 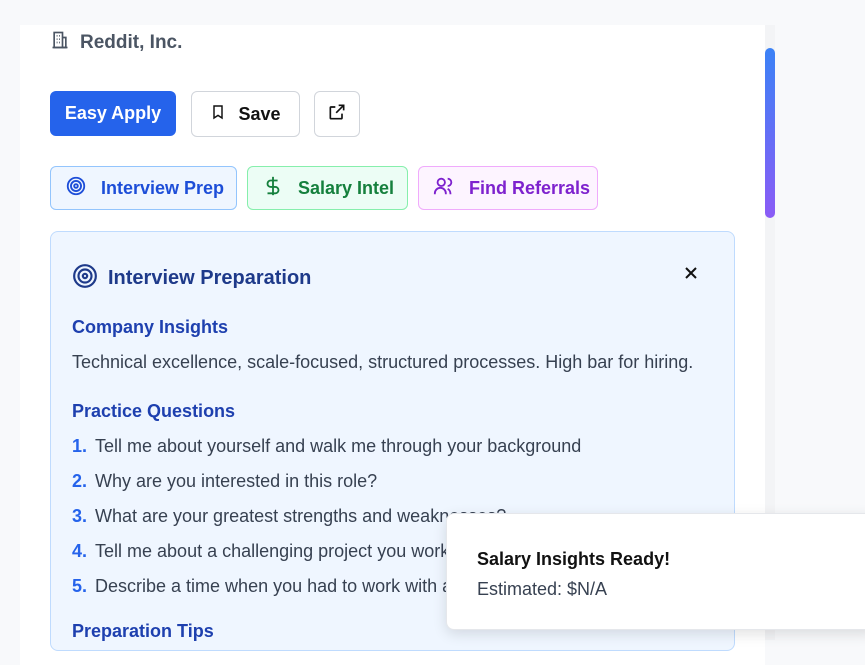 I want to click on company-row: Reddit, Inc., so click(x=116, y=42).